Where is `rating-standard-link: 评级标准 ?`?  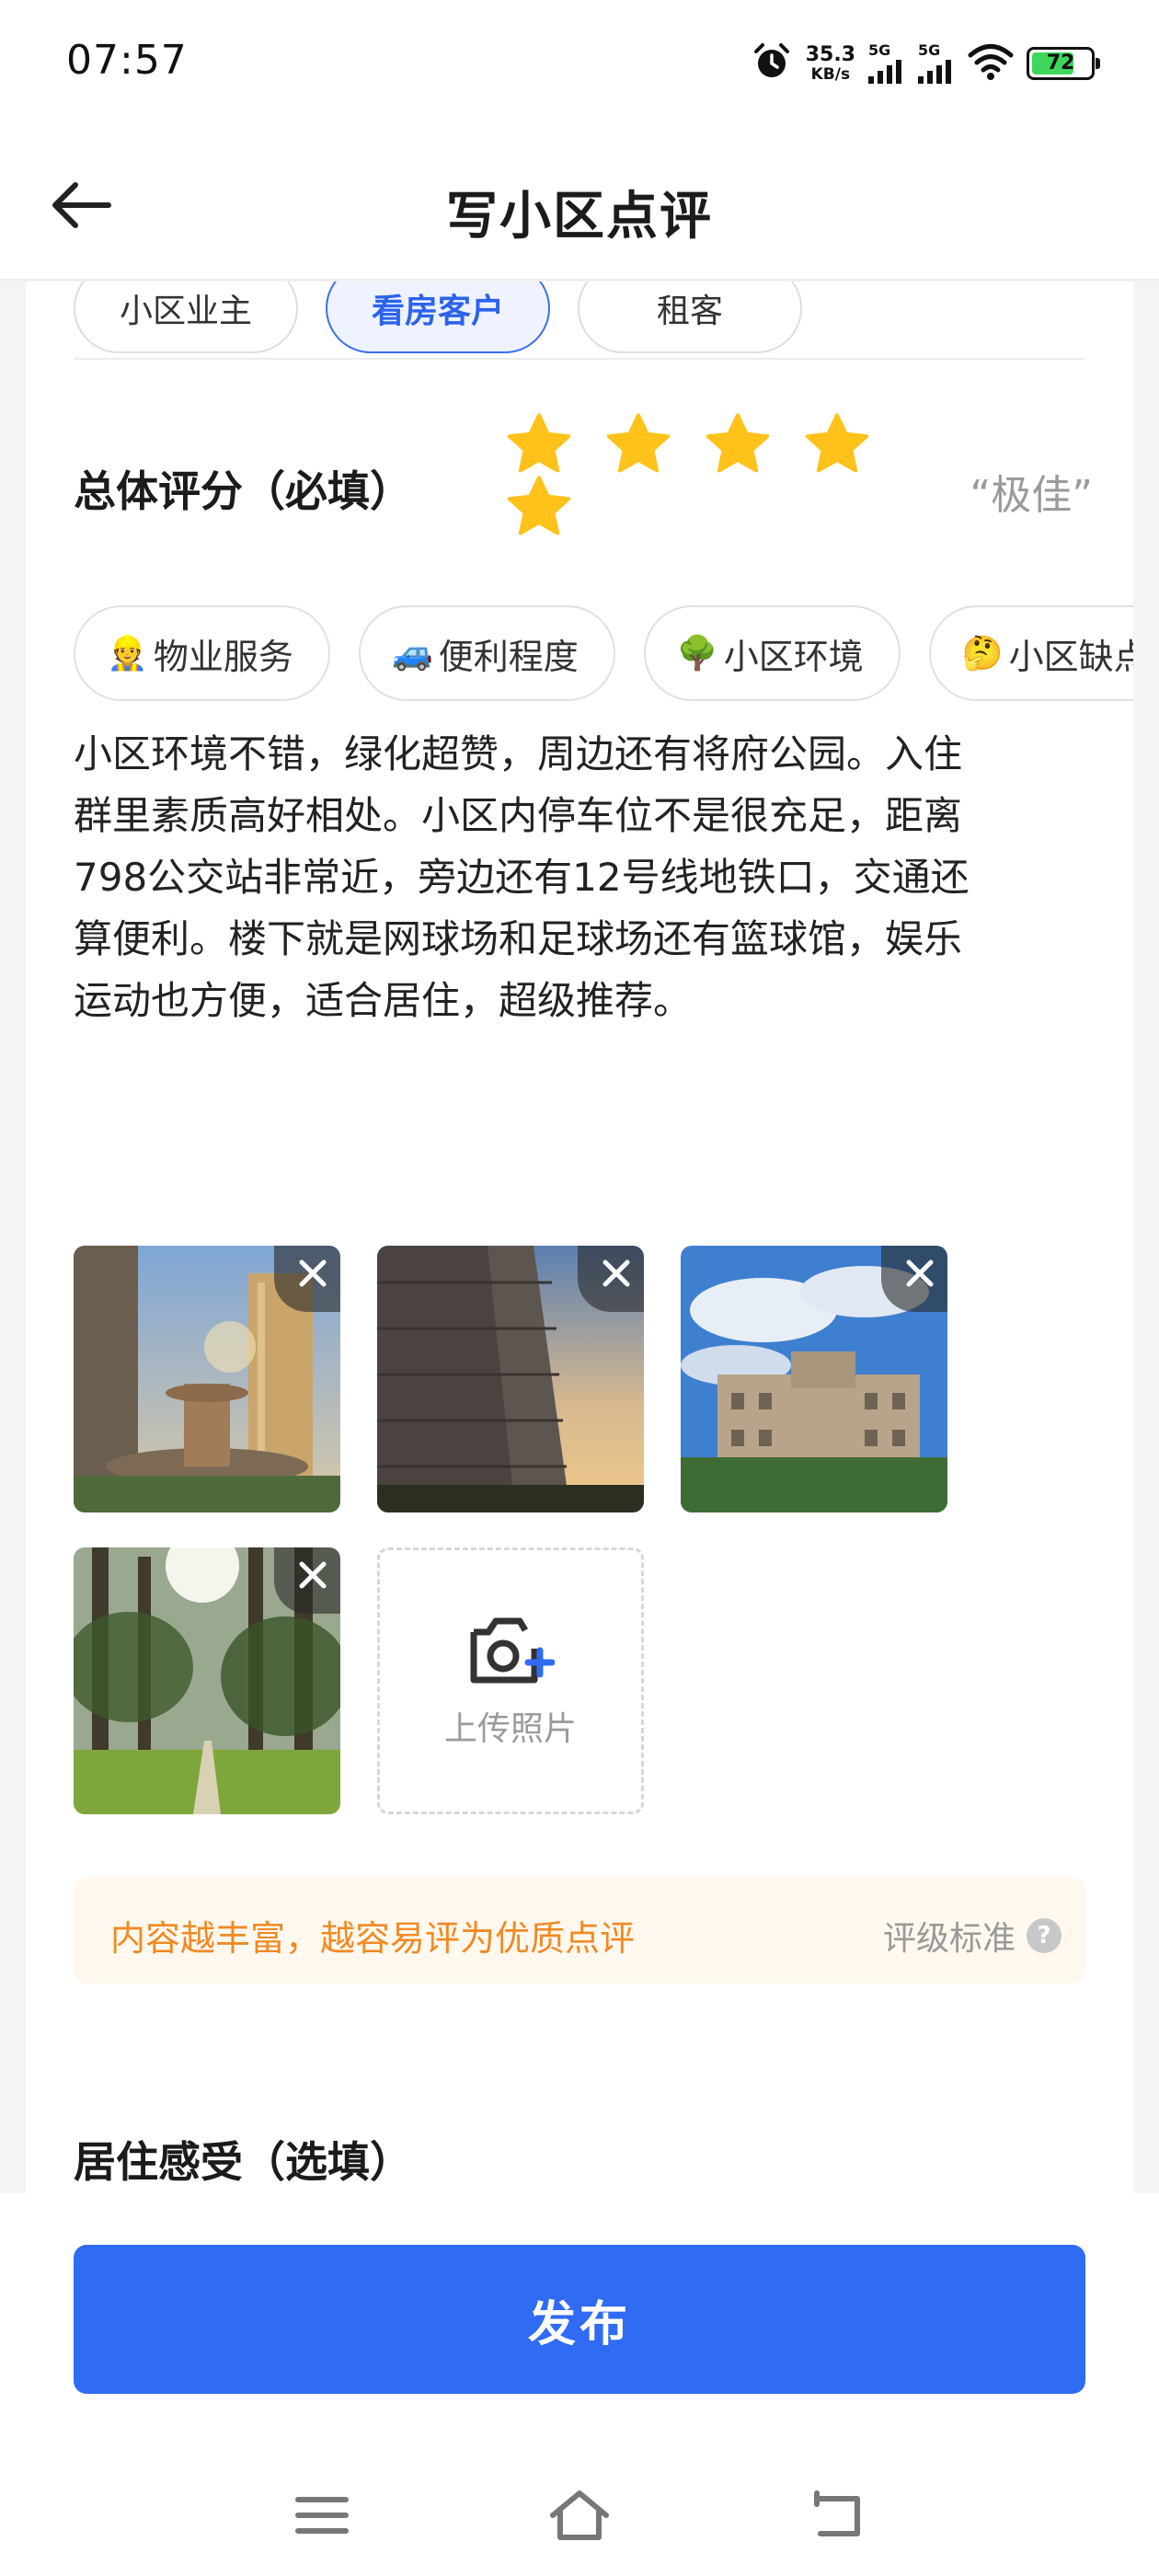
rating-standard-link: 评级标准 ? is located at coordinates (972, 1936).